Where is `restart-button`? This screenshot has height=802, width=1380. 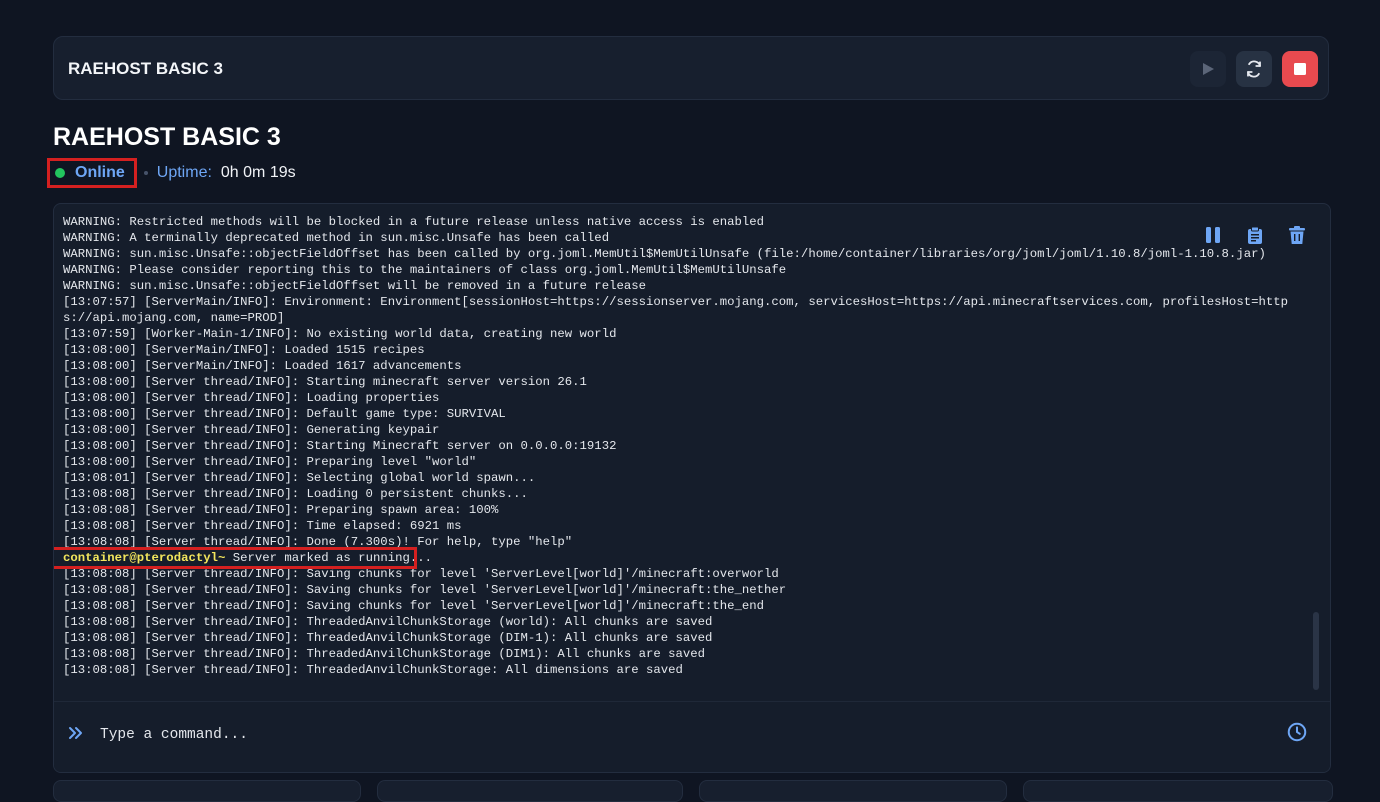 restart-button is located at coordinates (1254, 69).